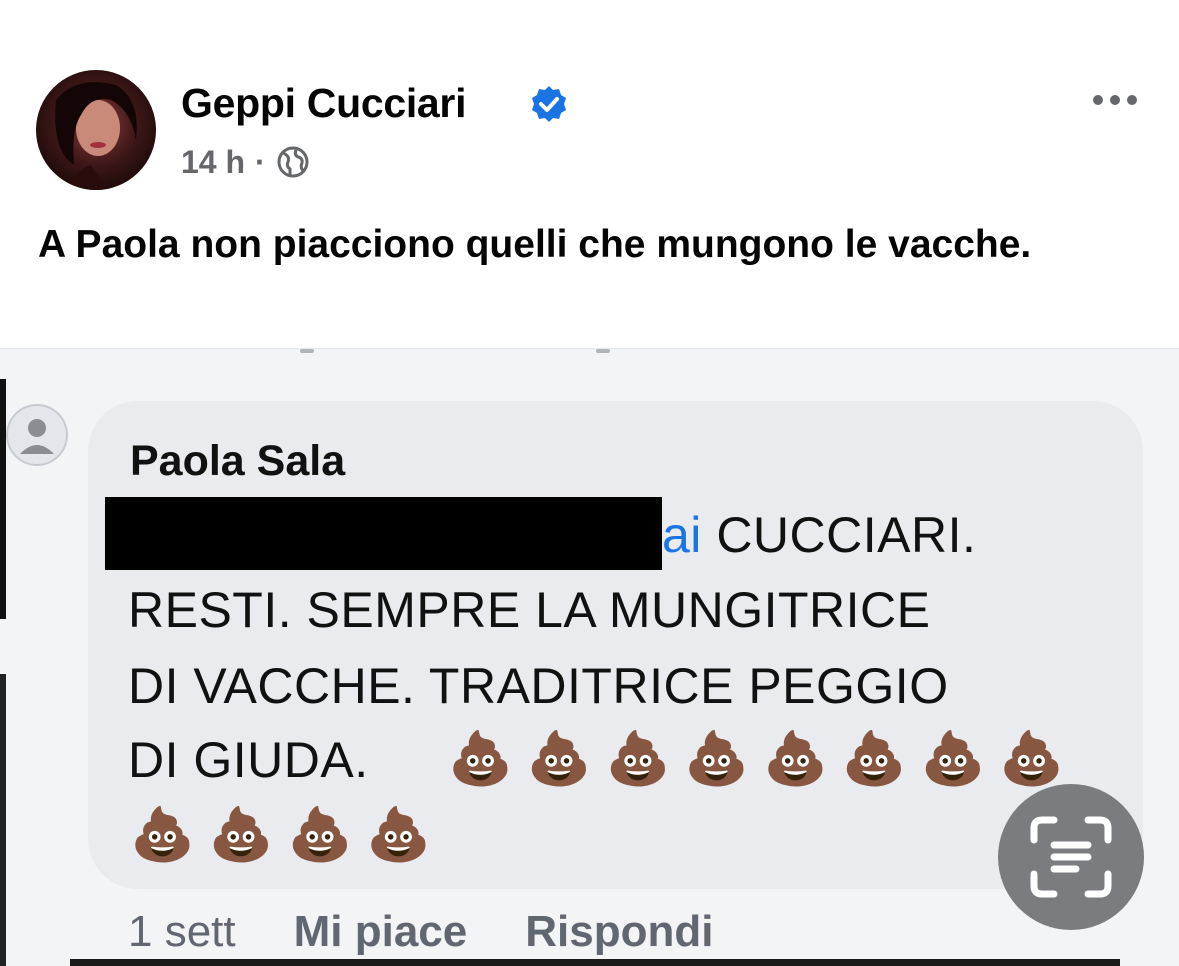 The image size is (1179, 966). Describe the element at coordinates (1115, 100) in the screenshot. I see `more-options-button` at that location.